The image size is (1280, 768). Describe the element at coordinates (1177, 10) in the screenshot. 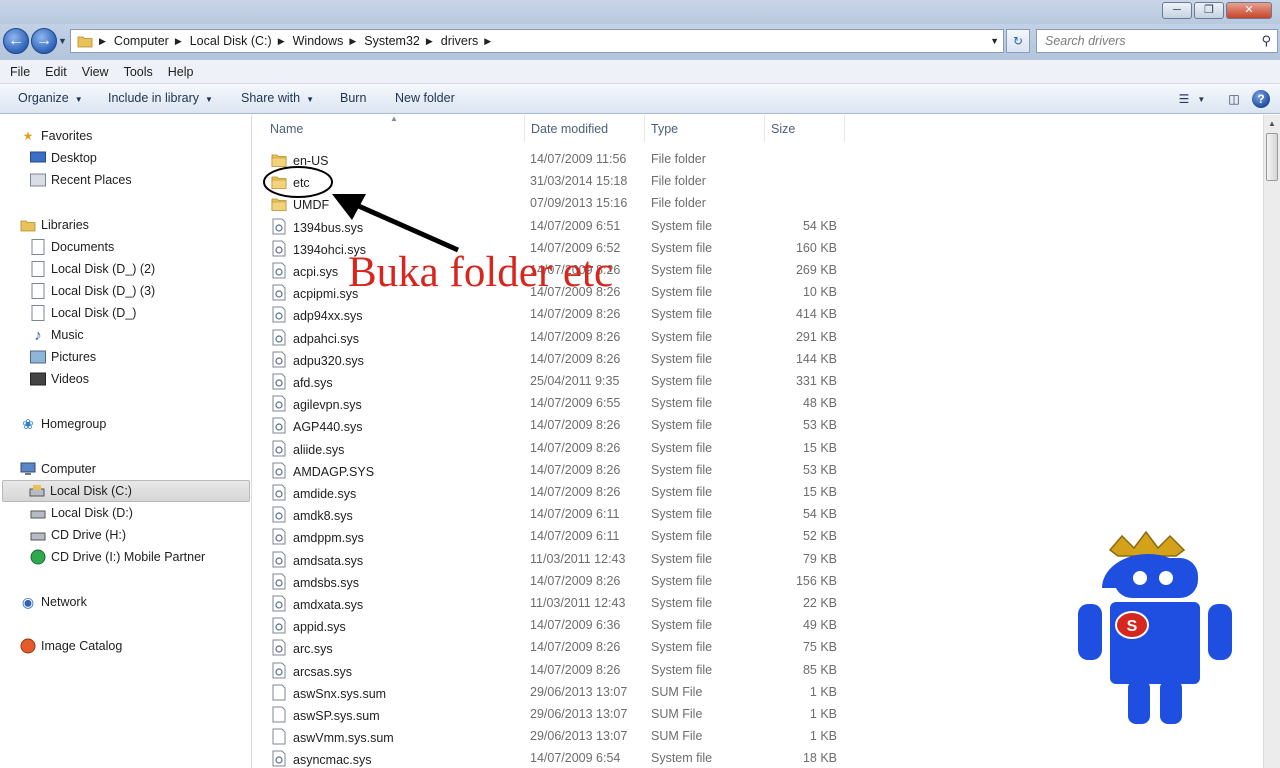

I see `minimize-button: ─` at that location.